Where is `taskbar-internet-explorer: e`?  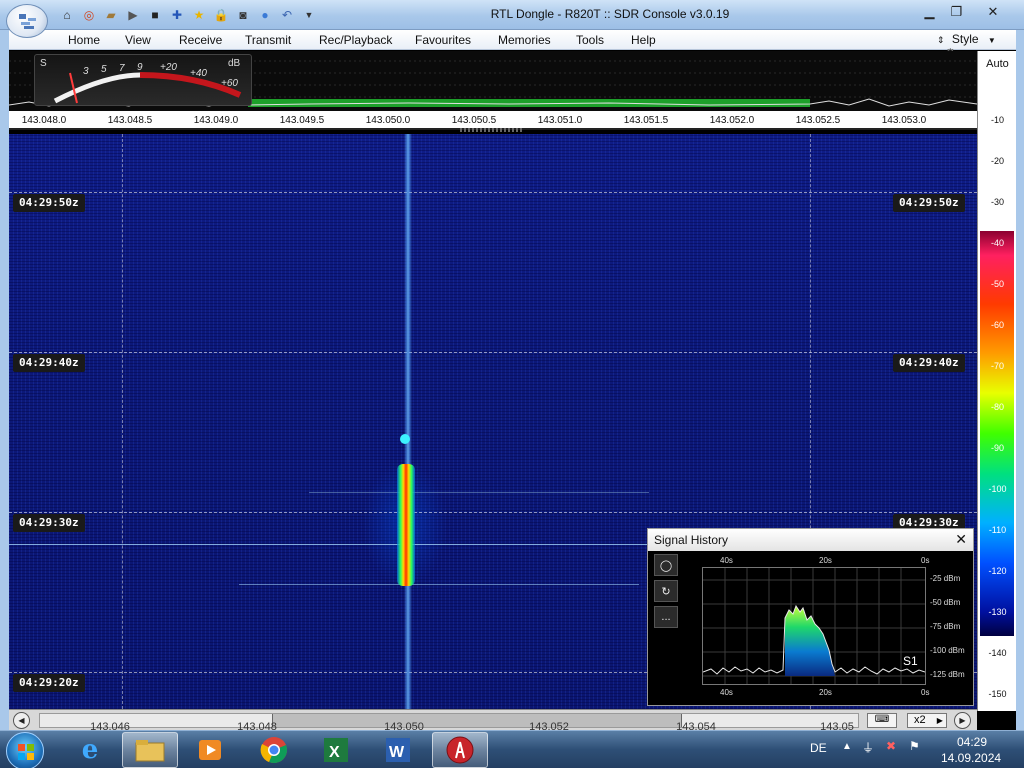 taskbar-internet-explorer: e is located at coordinates (90, 750).